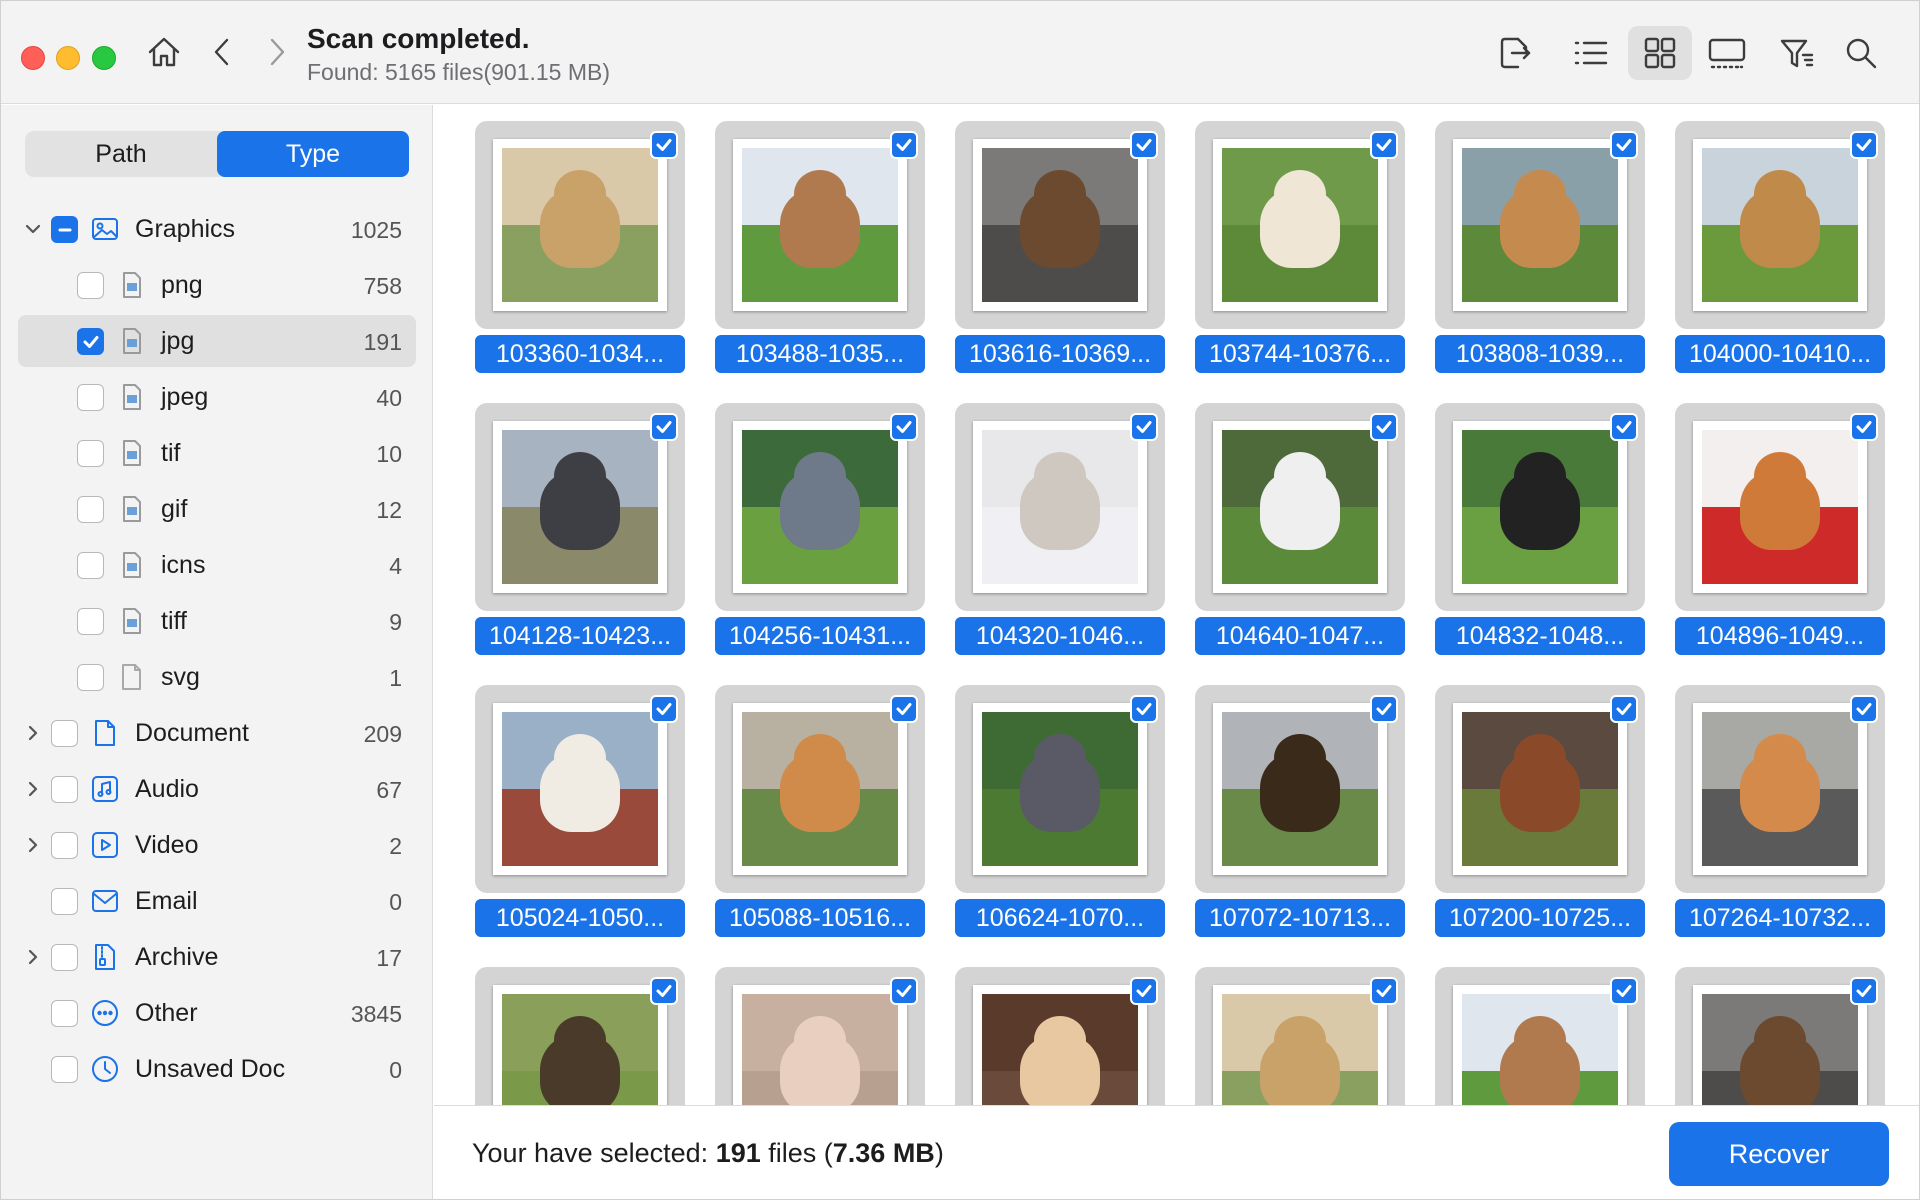  Describe the element at coordinates (68, 58) in the screenshot. I see `minimize-window-button` at that location.